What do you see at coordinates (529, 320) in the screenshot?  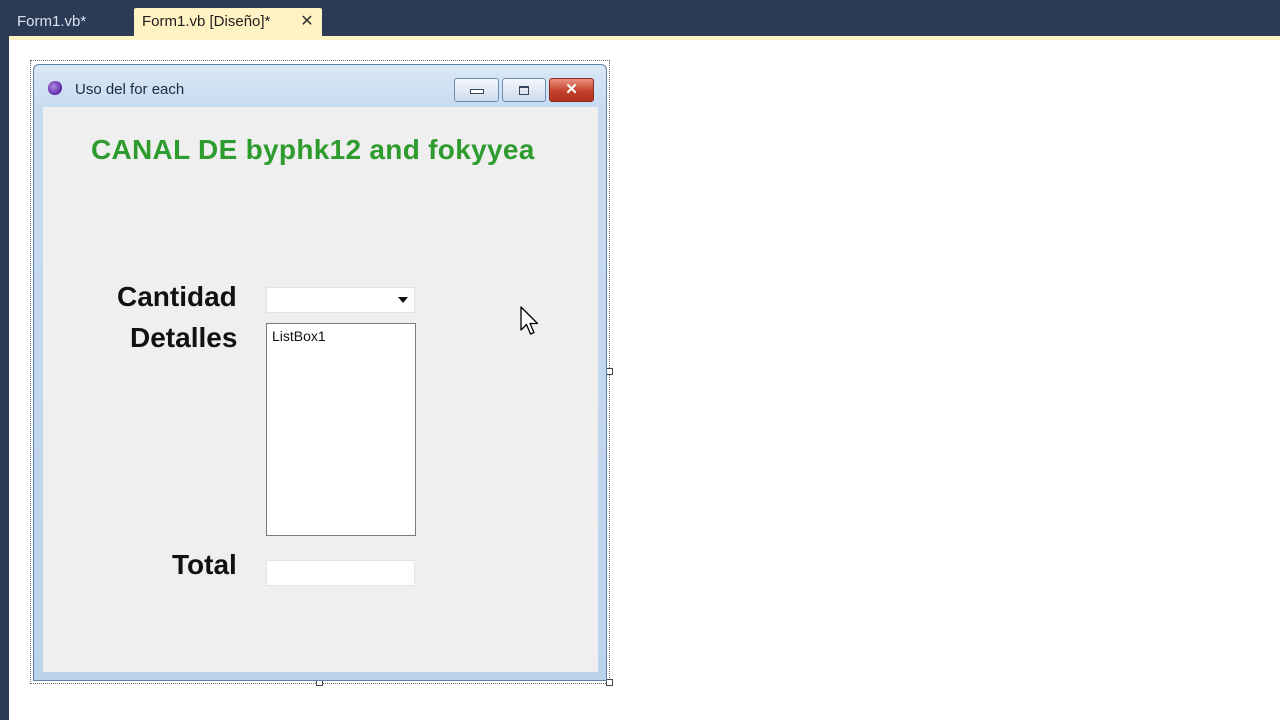 I see `mouse-pointer-icon` at bounding box center [529, 320].